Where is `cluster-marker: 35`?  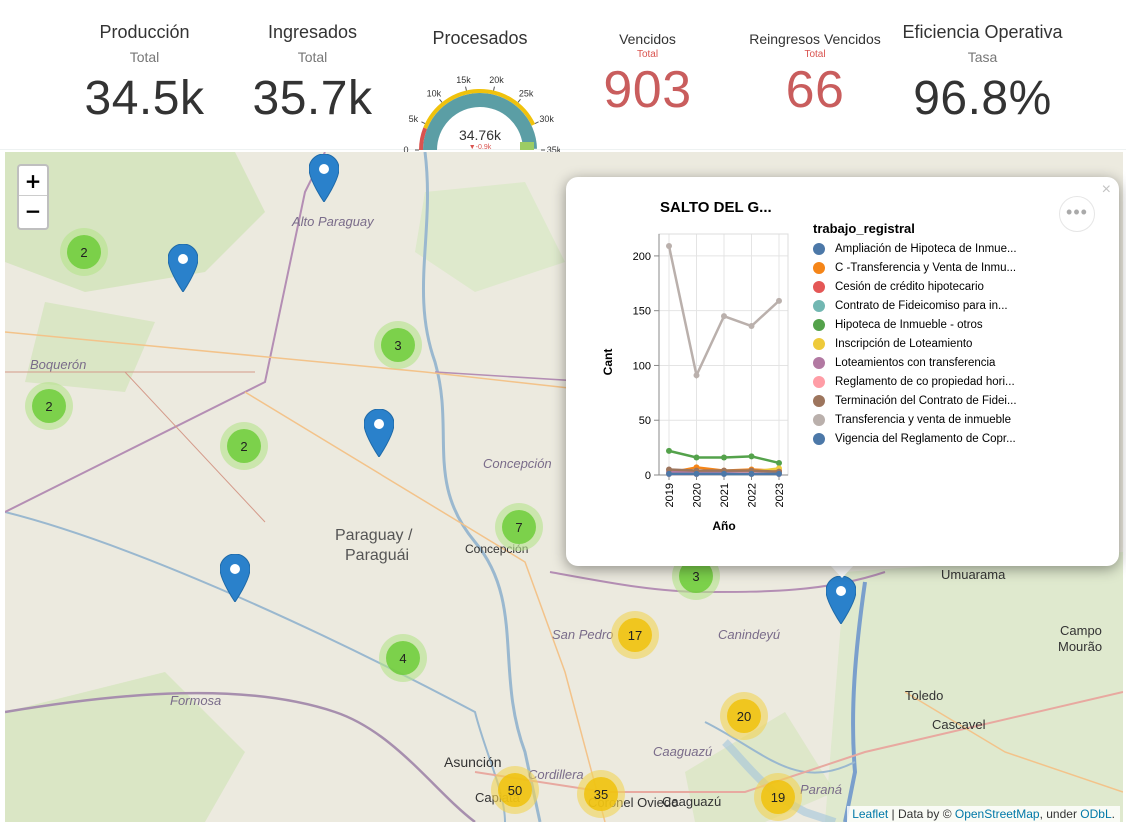
cluster-marker: 35 is located at coordinates (601, 794).